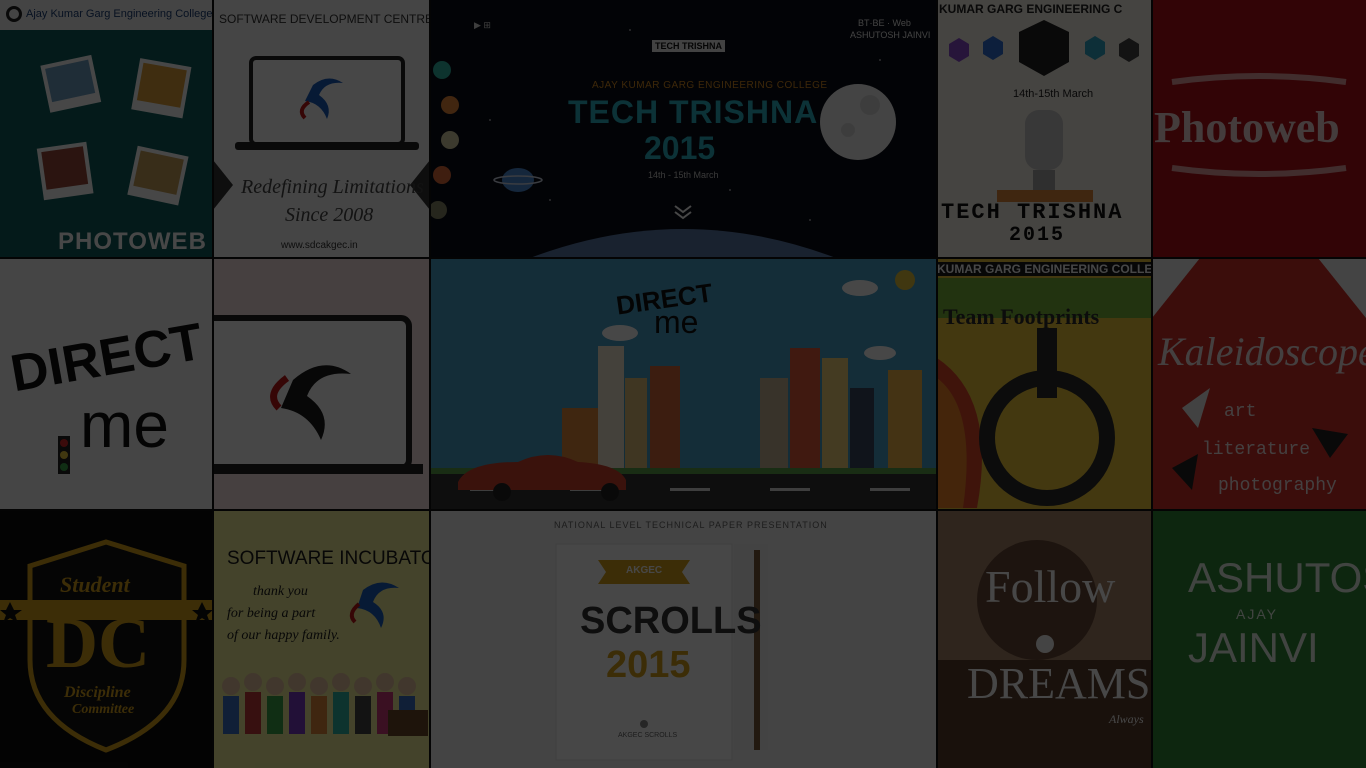 The width and height of the screenshot is (1366, 768). Describe the element at coordinates (1247, 127) in the screenshot. I see `tile-title: Photoweb` at that location.